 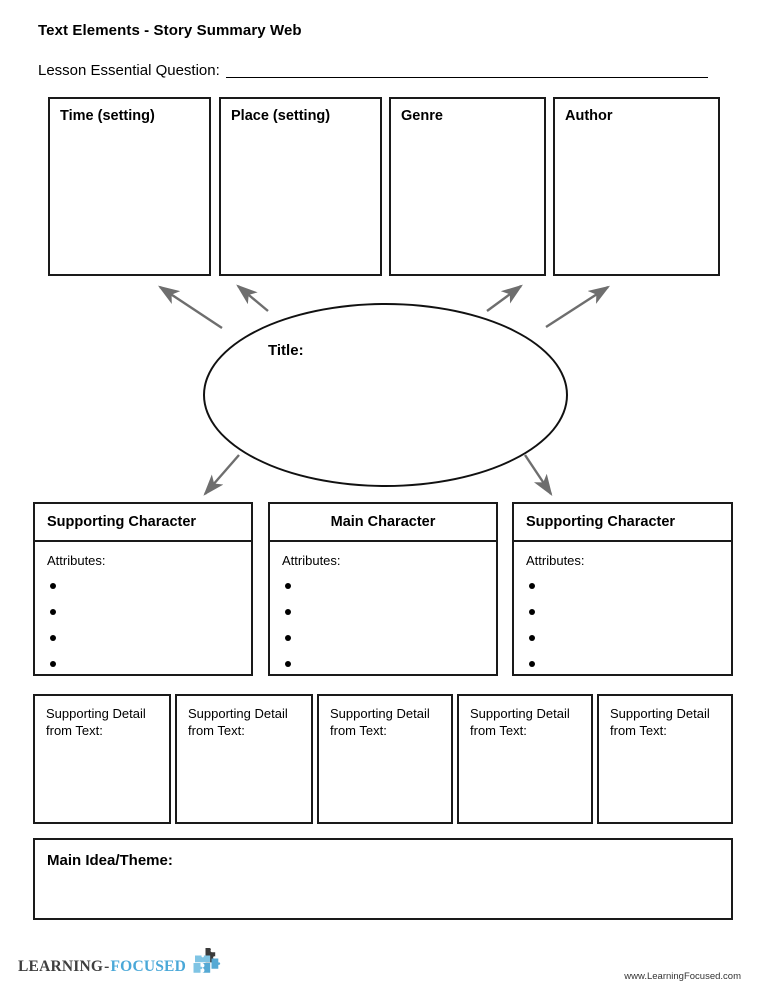 I want to click on main-character-header: Main Character, so click(x=383, y=523).